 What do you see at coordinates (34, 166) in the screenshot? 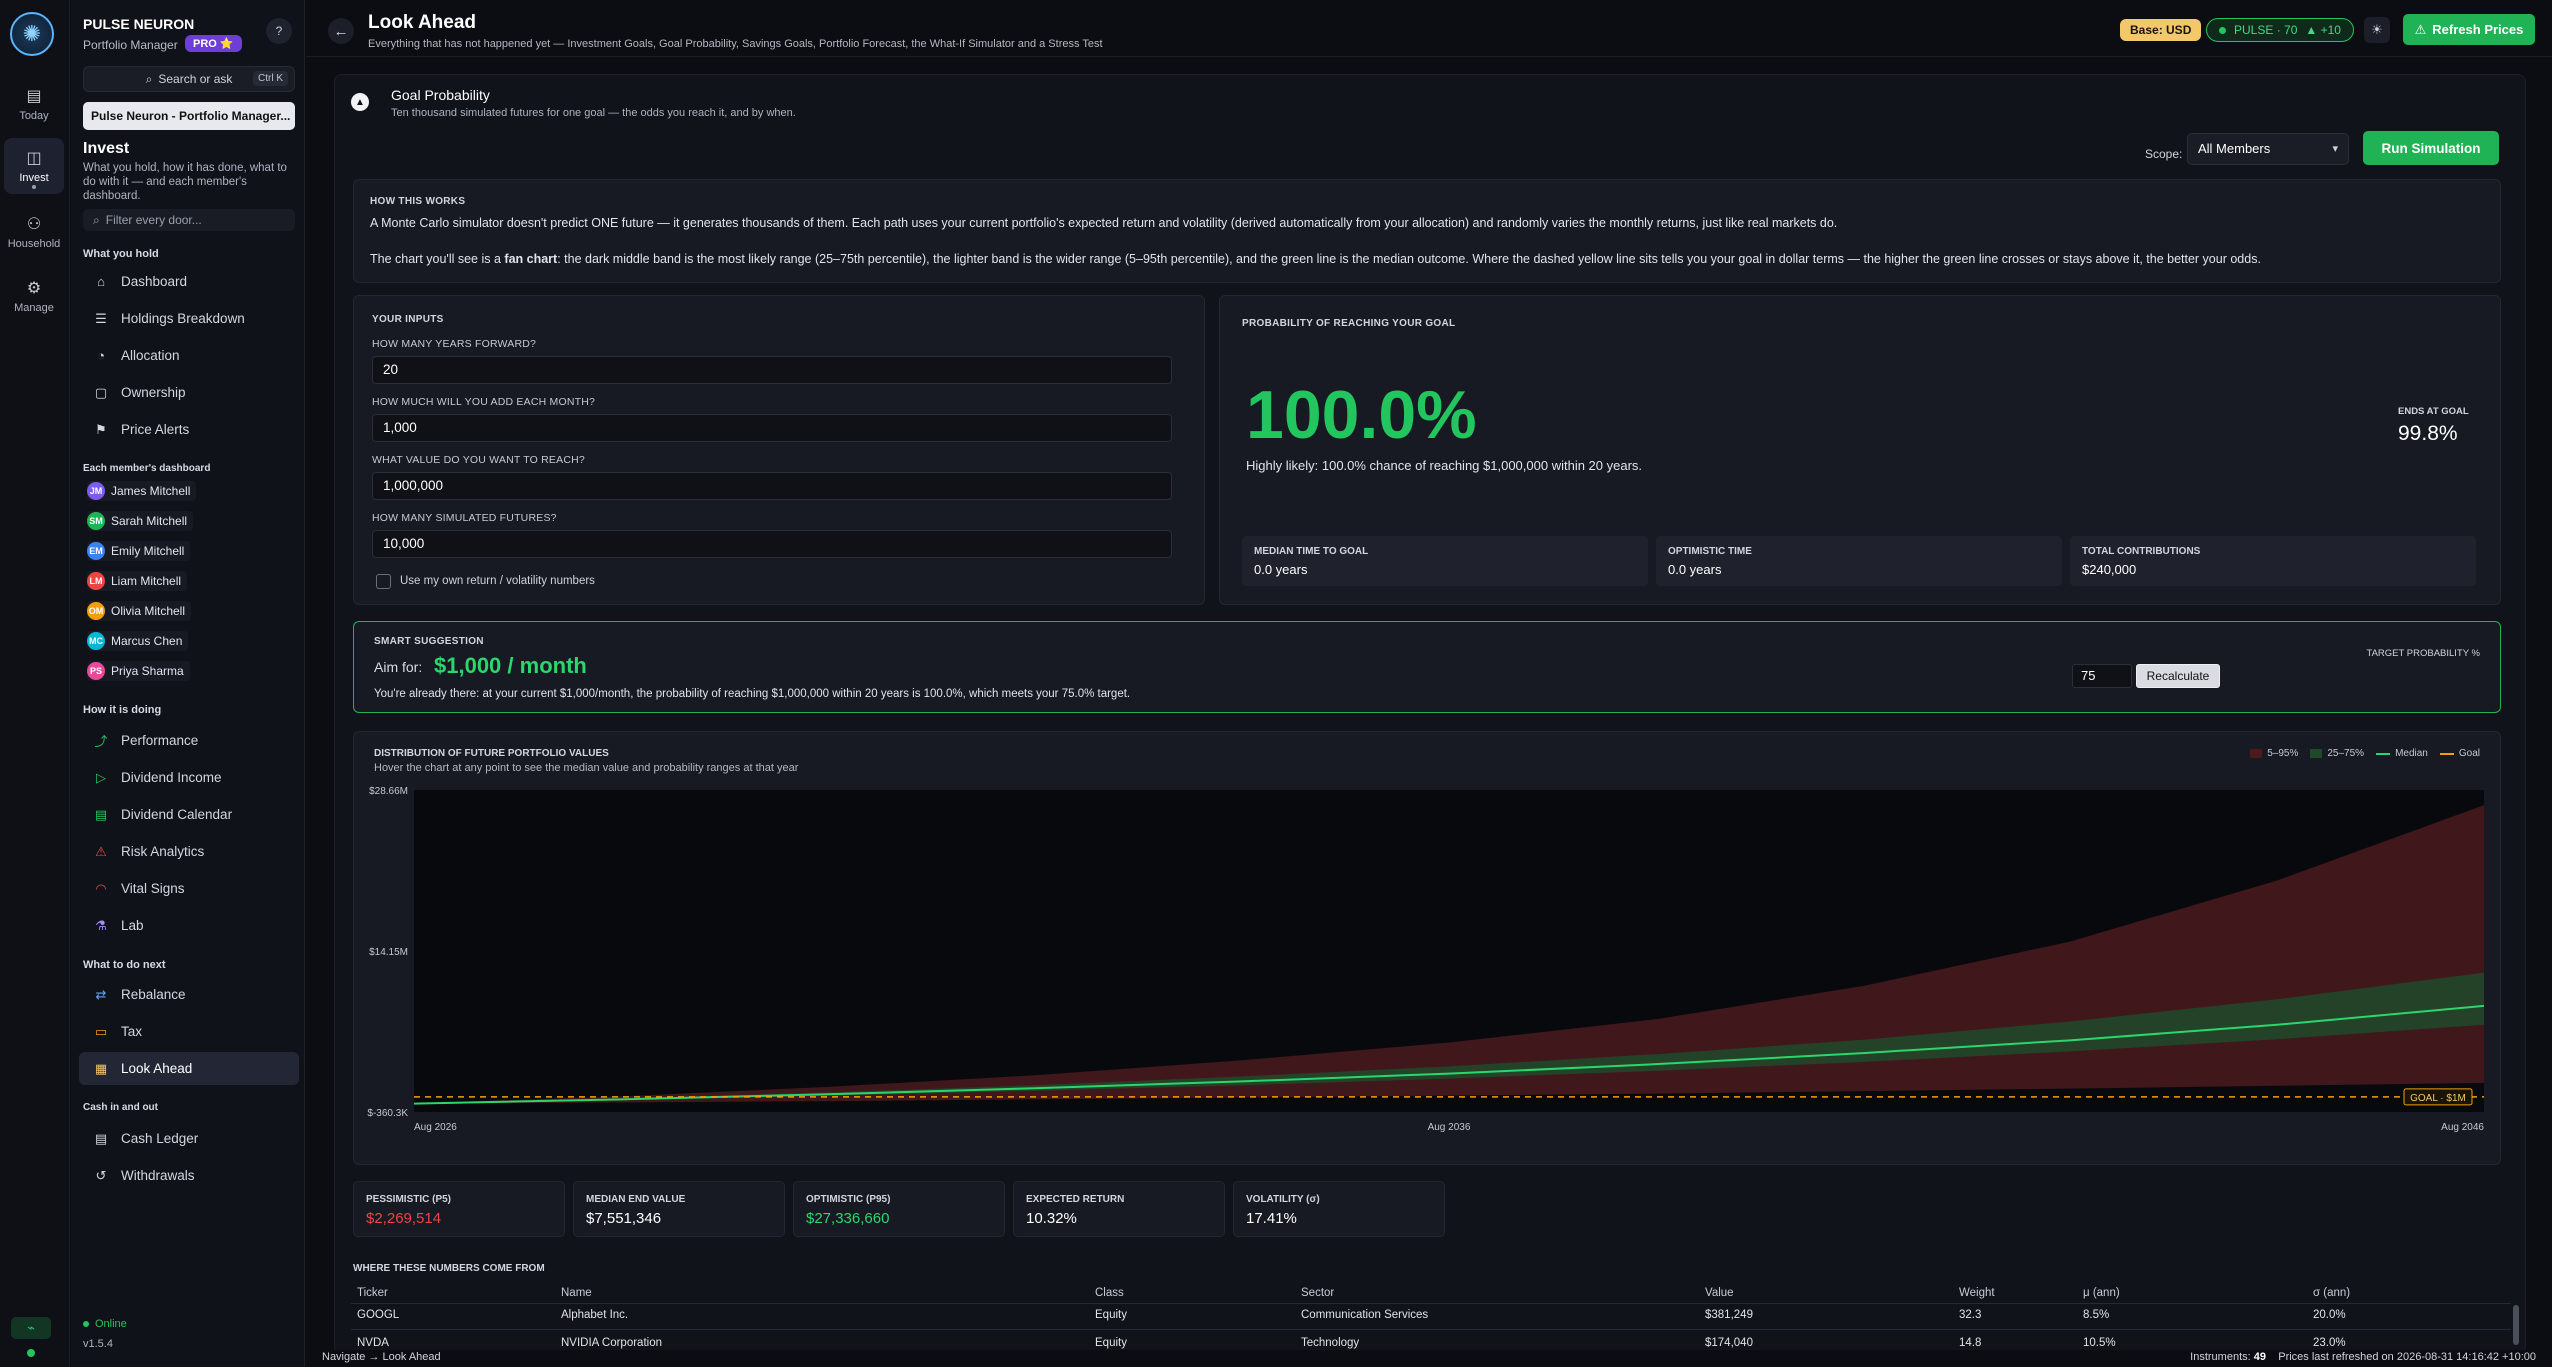
I see `rail-invest: ◫ Invest` at bounding box center [34, 166].